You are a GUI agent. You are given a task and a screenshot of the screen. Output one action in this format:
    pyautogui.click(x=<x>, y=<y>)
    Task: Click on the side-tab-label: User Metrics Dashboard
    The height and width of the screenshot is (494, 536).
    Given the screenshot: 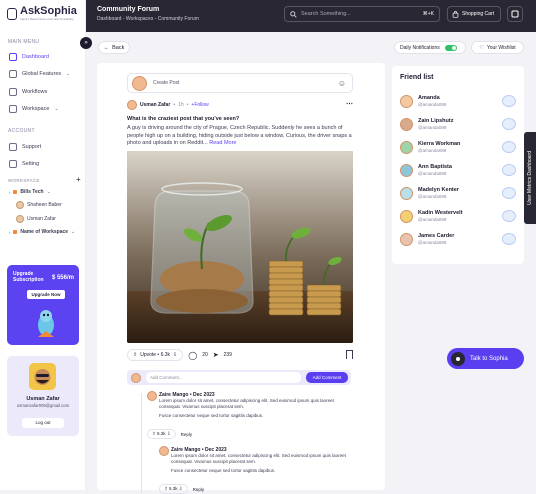 What is the action you would take?
    pyautogui.click(x=530, y=178)
    